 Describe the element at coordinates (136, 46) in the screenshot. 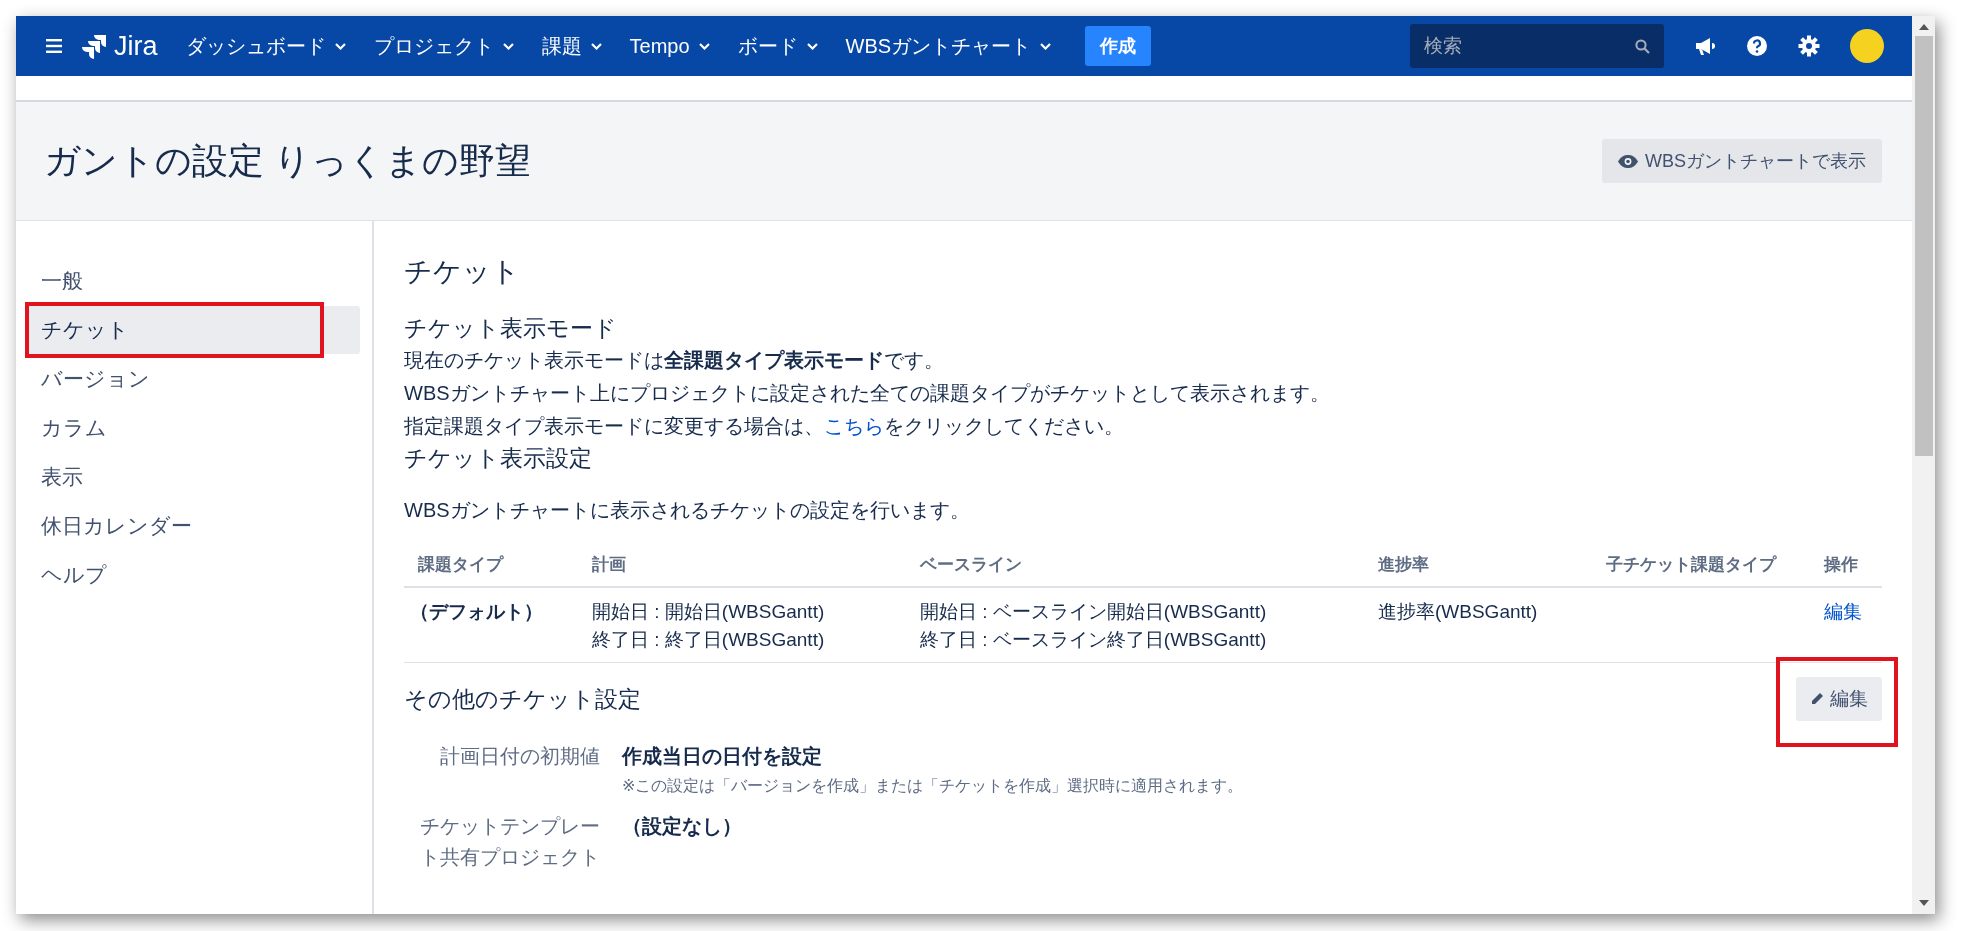

I see `logo-text: Jira` at that location.